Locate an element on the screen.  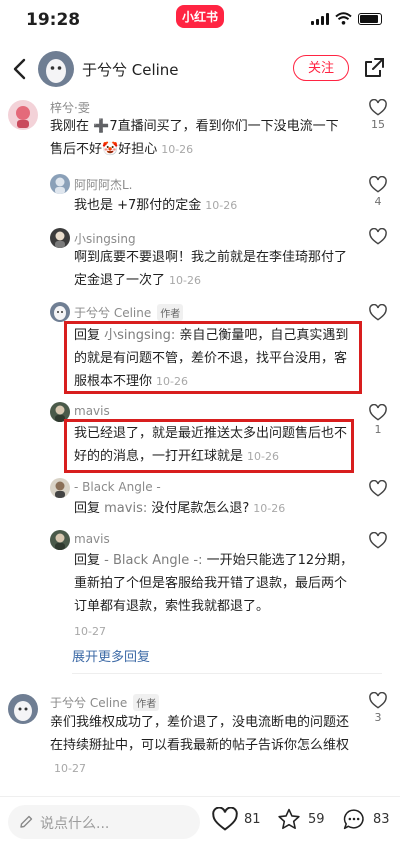
bottom-action-bar: 说点什么... 81 59 83 is located at coordinates (200, 820).